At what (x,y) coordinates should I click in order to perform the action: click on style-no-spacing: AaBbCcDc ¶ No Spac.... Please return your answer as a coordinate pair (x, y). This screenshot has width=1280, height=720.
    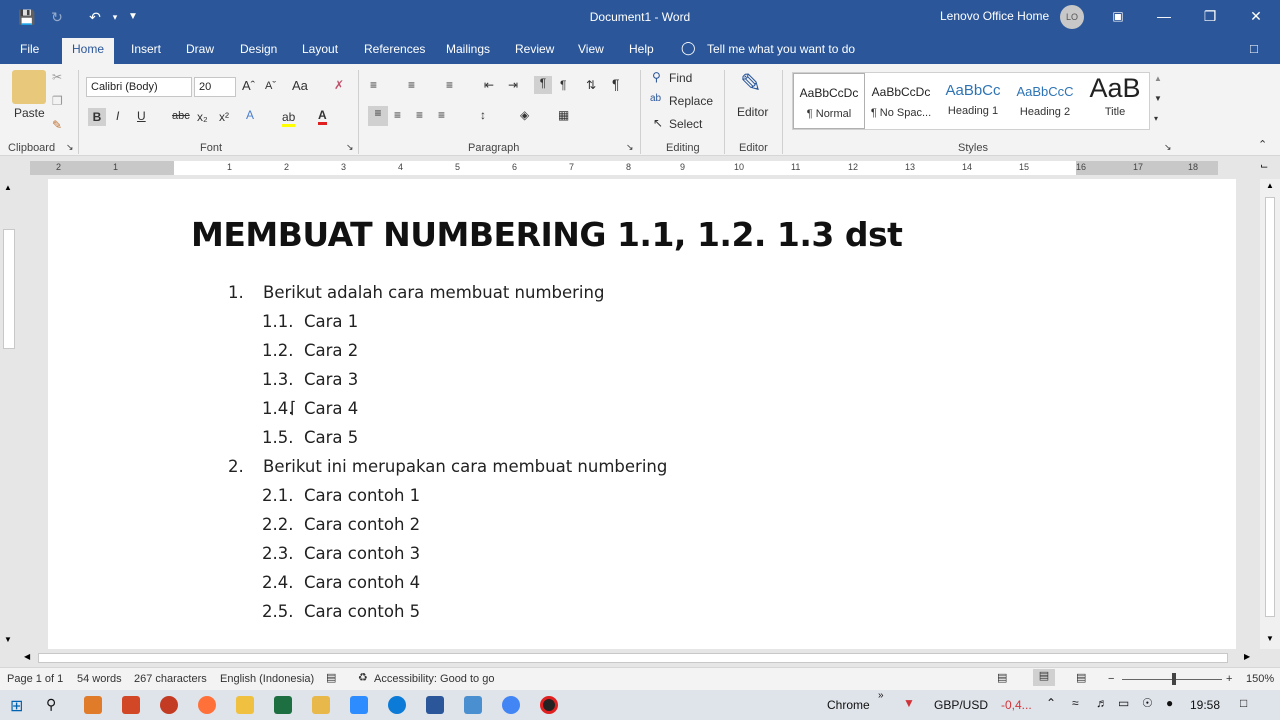
    Looking at the image, I should click on (901, 101).